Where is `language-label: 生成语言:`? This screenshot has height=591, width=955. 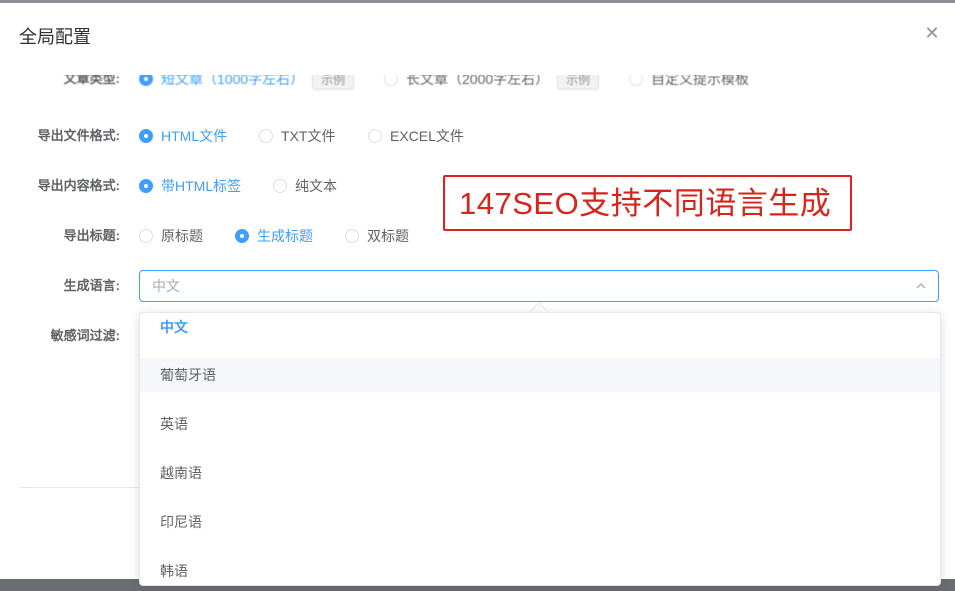
language-label: 生成语言: is located at coordinates (91, 285).